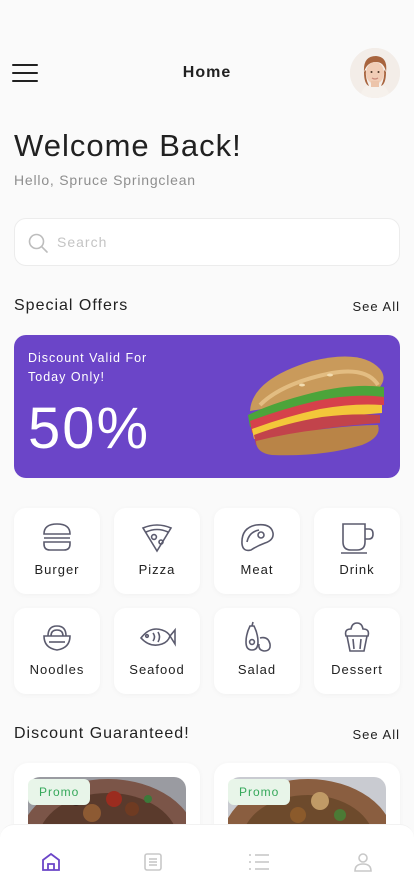  I want to click on category-label: Pizza, so click(157, 569).